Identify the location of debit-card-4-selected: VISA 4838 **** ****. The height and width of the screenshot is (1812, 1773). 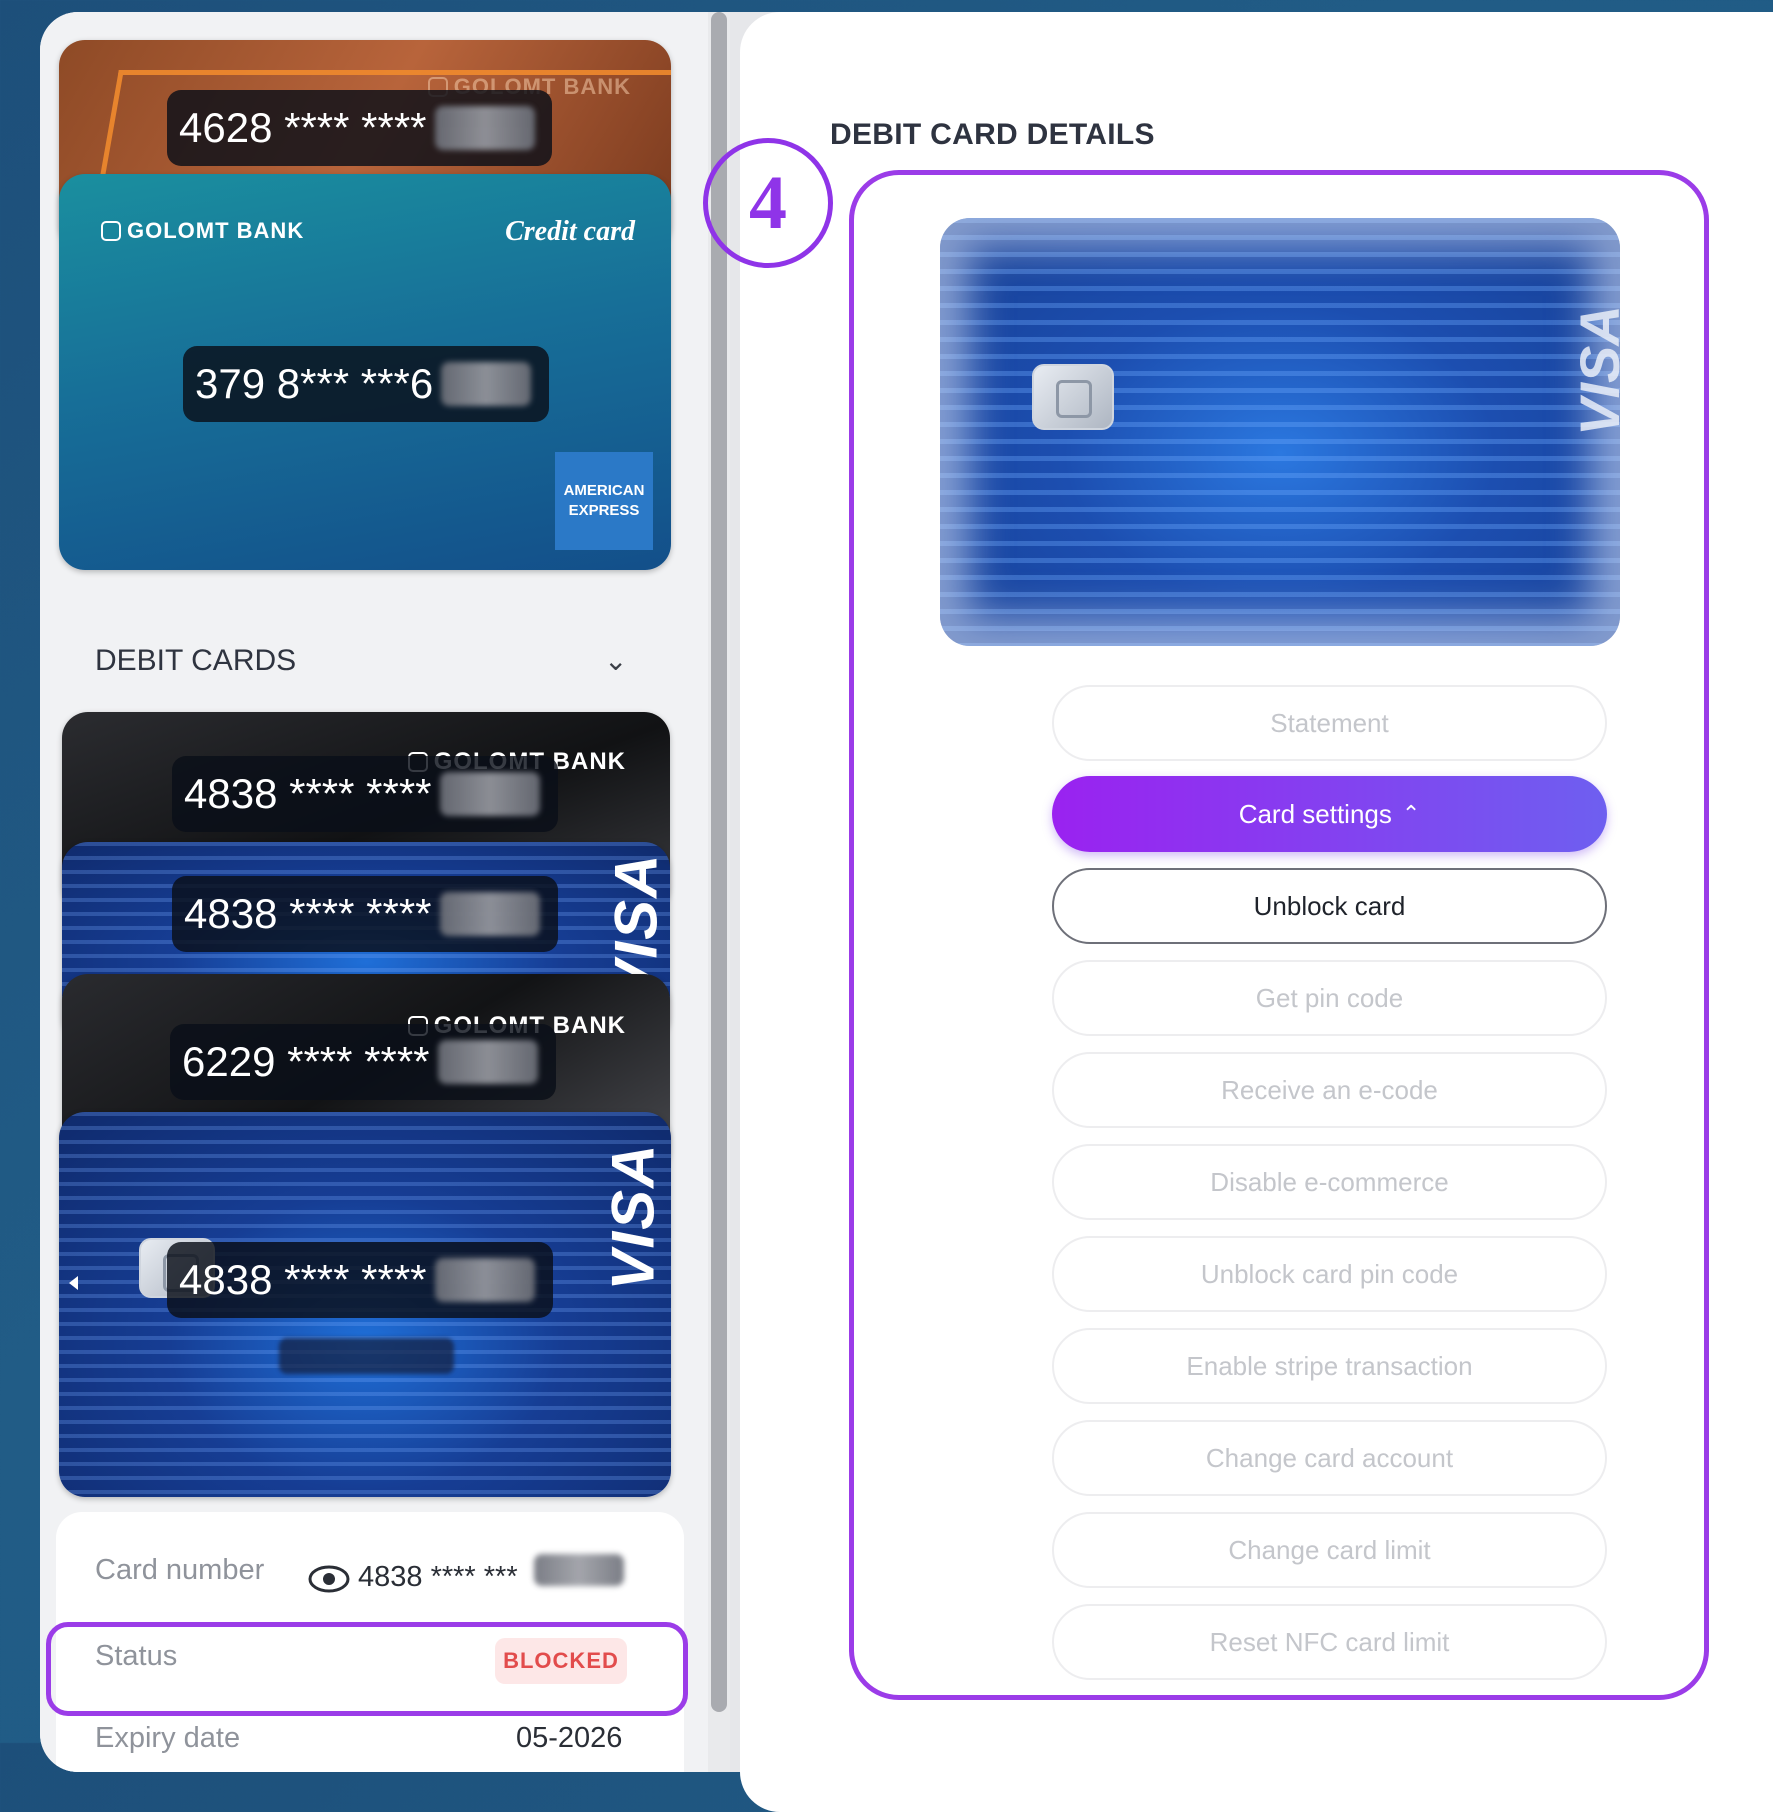
(365, 1304).